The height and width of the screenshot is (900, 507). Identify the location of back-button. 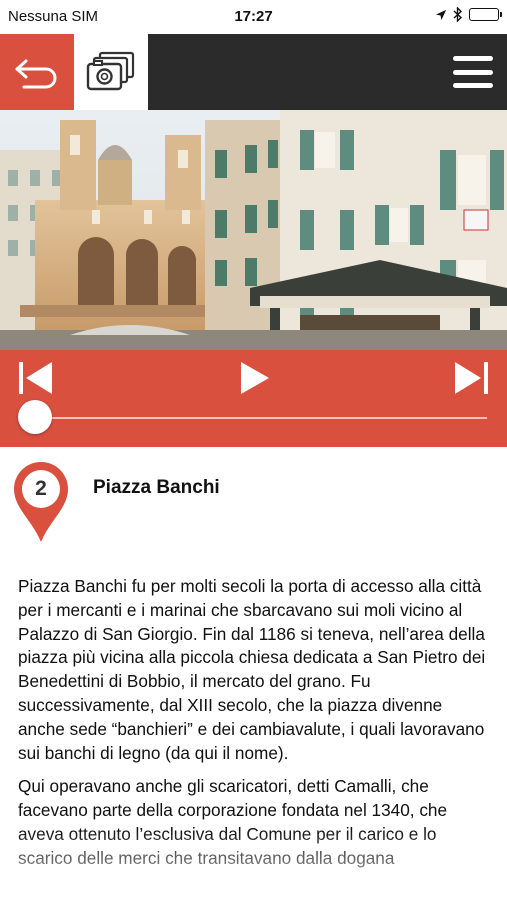
(37, 72).